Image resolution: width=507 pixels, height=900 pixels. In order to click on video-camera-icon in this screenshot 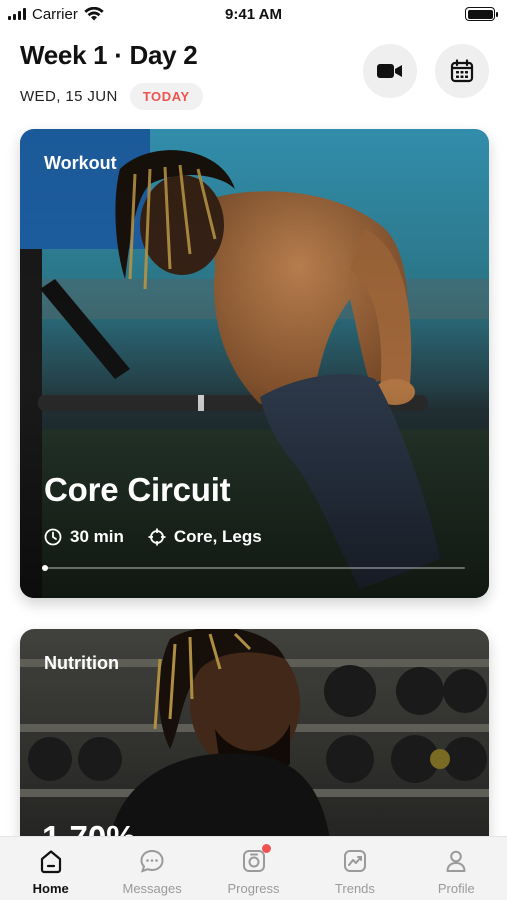, I will do `click(389, 71)`.